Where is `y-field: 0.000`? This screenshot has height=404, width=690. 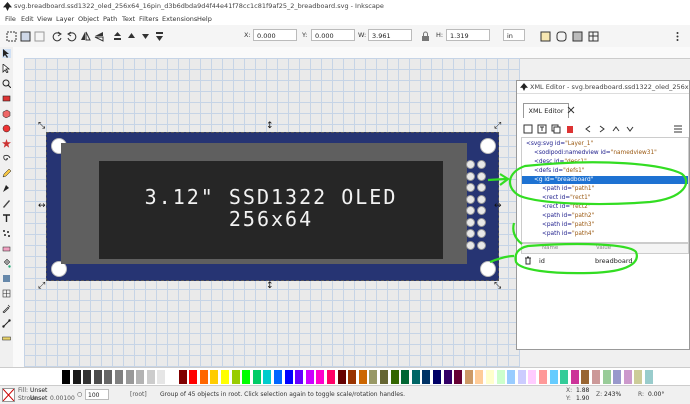 y-field: 0.000 is located at coordinates (333, 35).